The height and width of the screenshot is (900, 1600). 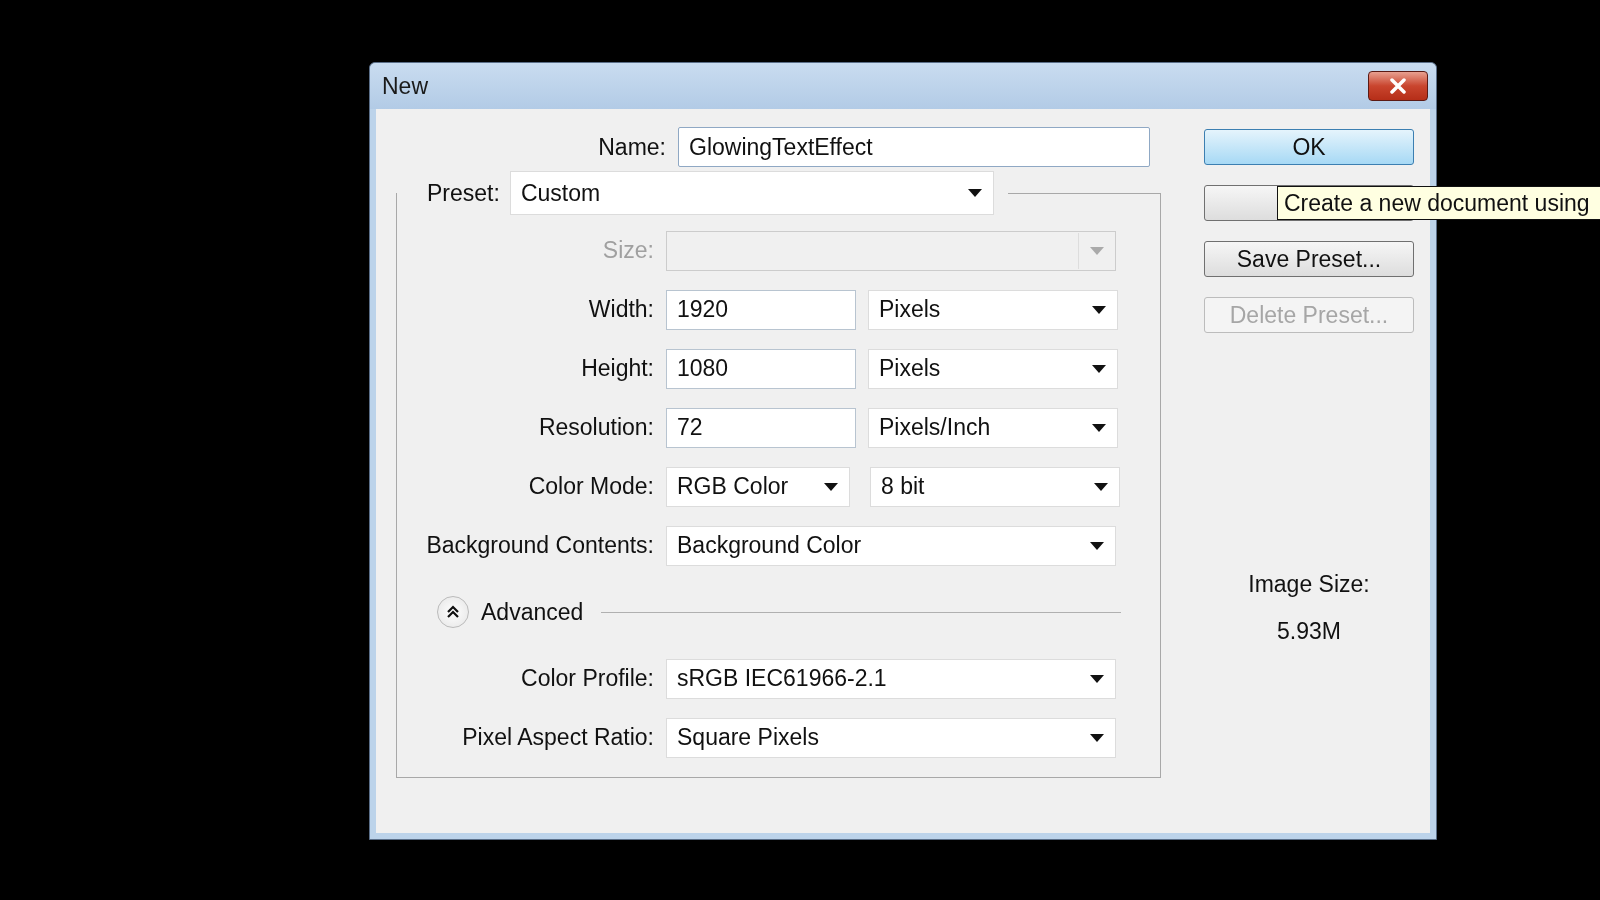 I want to click on field-label: Name:, so click(x=631, y=147).